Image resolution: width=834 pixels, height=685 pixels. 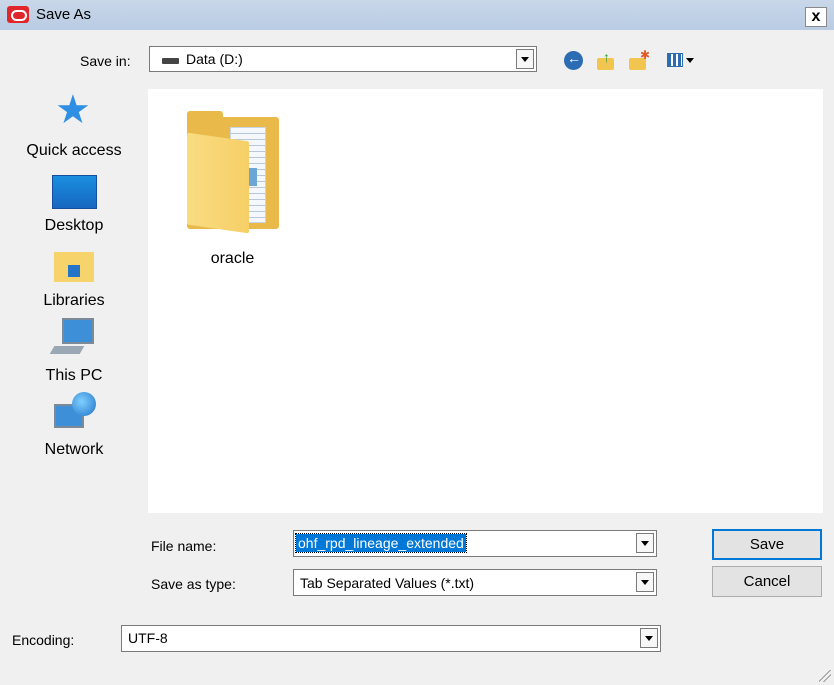 What do you see at coordinates (387, 583) in the screenshot?
I see `save-as-type-value: Tab Separated Values (*.txt)` at bounding box center [387, 583].